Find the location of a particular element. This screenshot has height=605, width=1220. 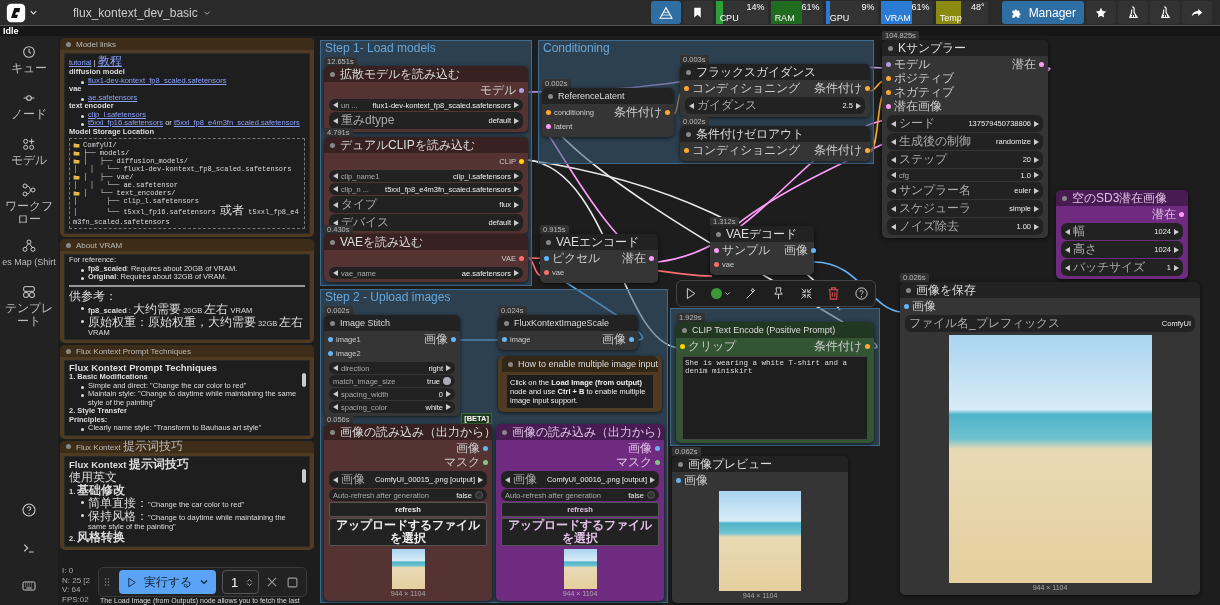

node-header: フラックスガイダンス is located at coordinates (775, 72).